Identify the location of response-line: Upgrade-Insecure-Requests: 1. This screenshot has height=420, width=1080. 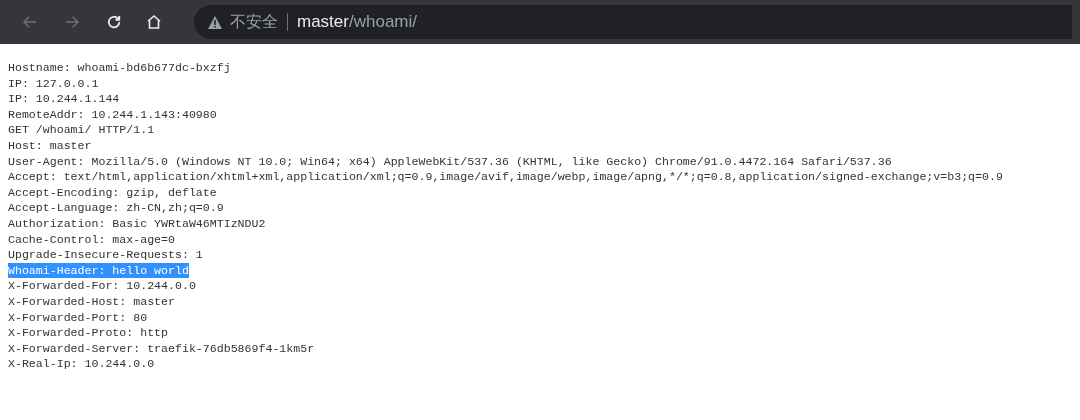
(105, 255).